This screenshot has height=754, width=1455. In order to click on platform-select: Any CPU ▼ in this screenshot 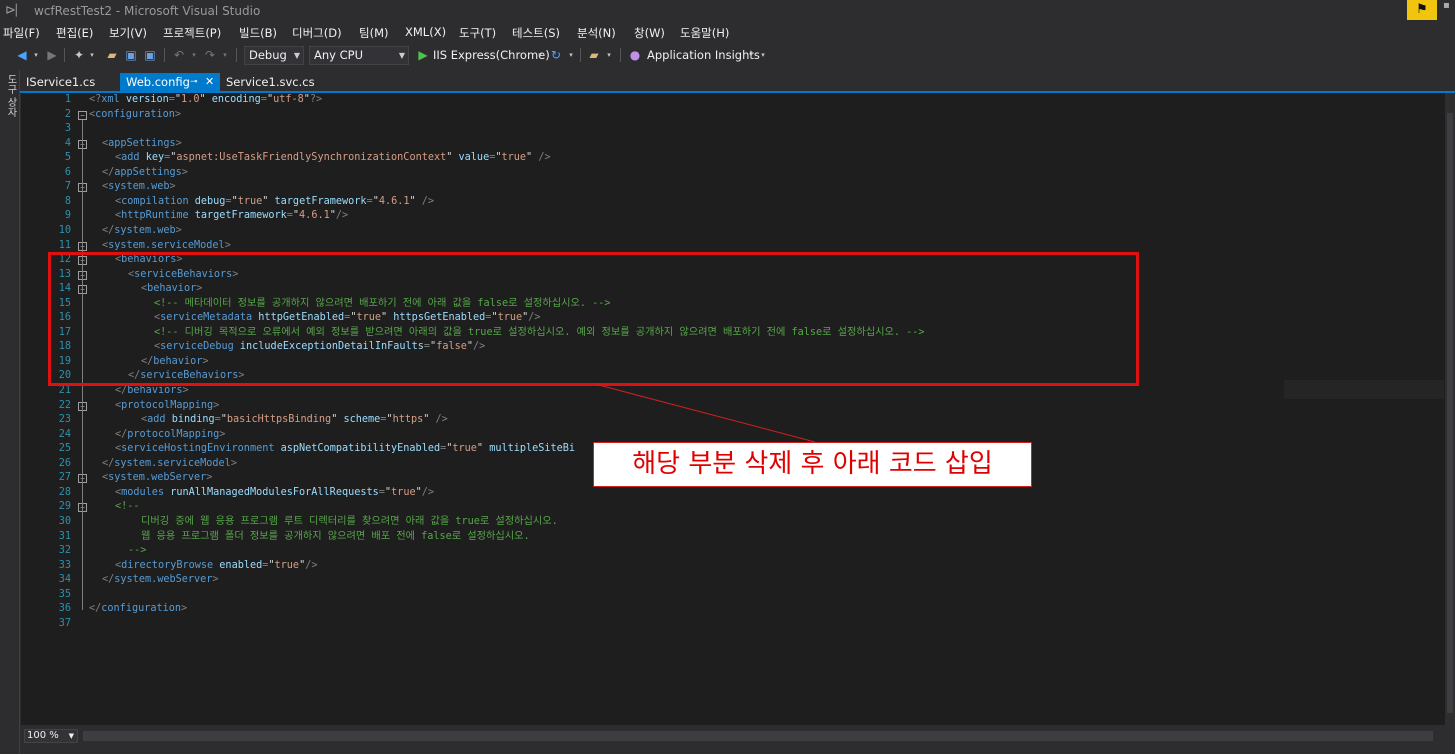, I will do `click(359, 55)`.